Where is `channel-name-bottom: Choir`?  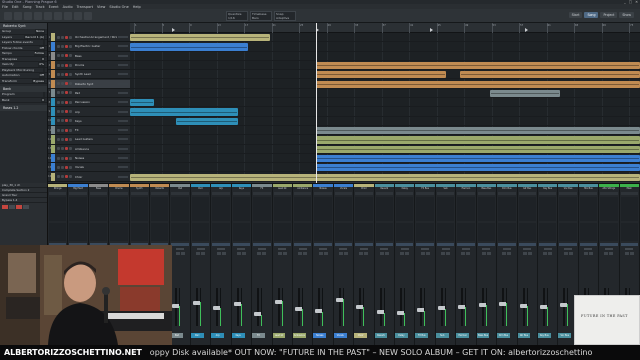 channel-name-bottom: Choir is located at coordinates (360, 335).